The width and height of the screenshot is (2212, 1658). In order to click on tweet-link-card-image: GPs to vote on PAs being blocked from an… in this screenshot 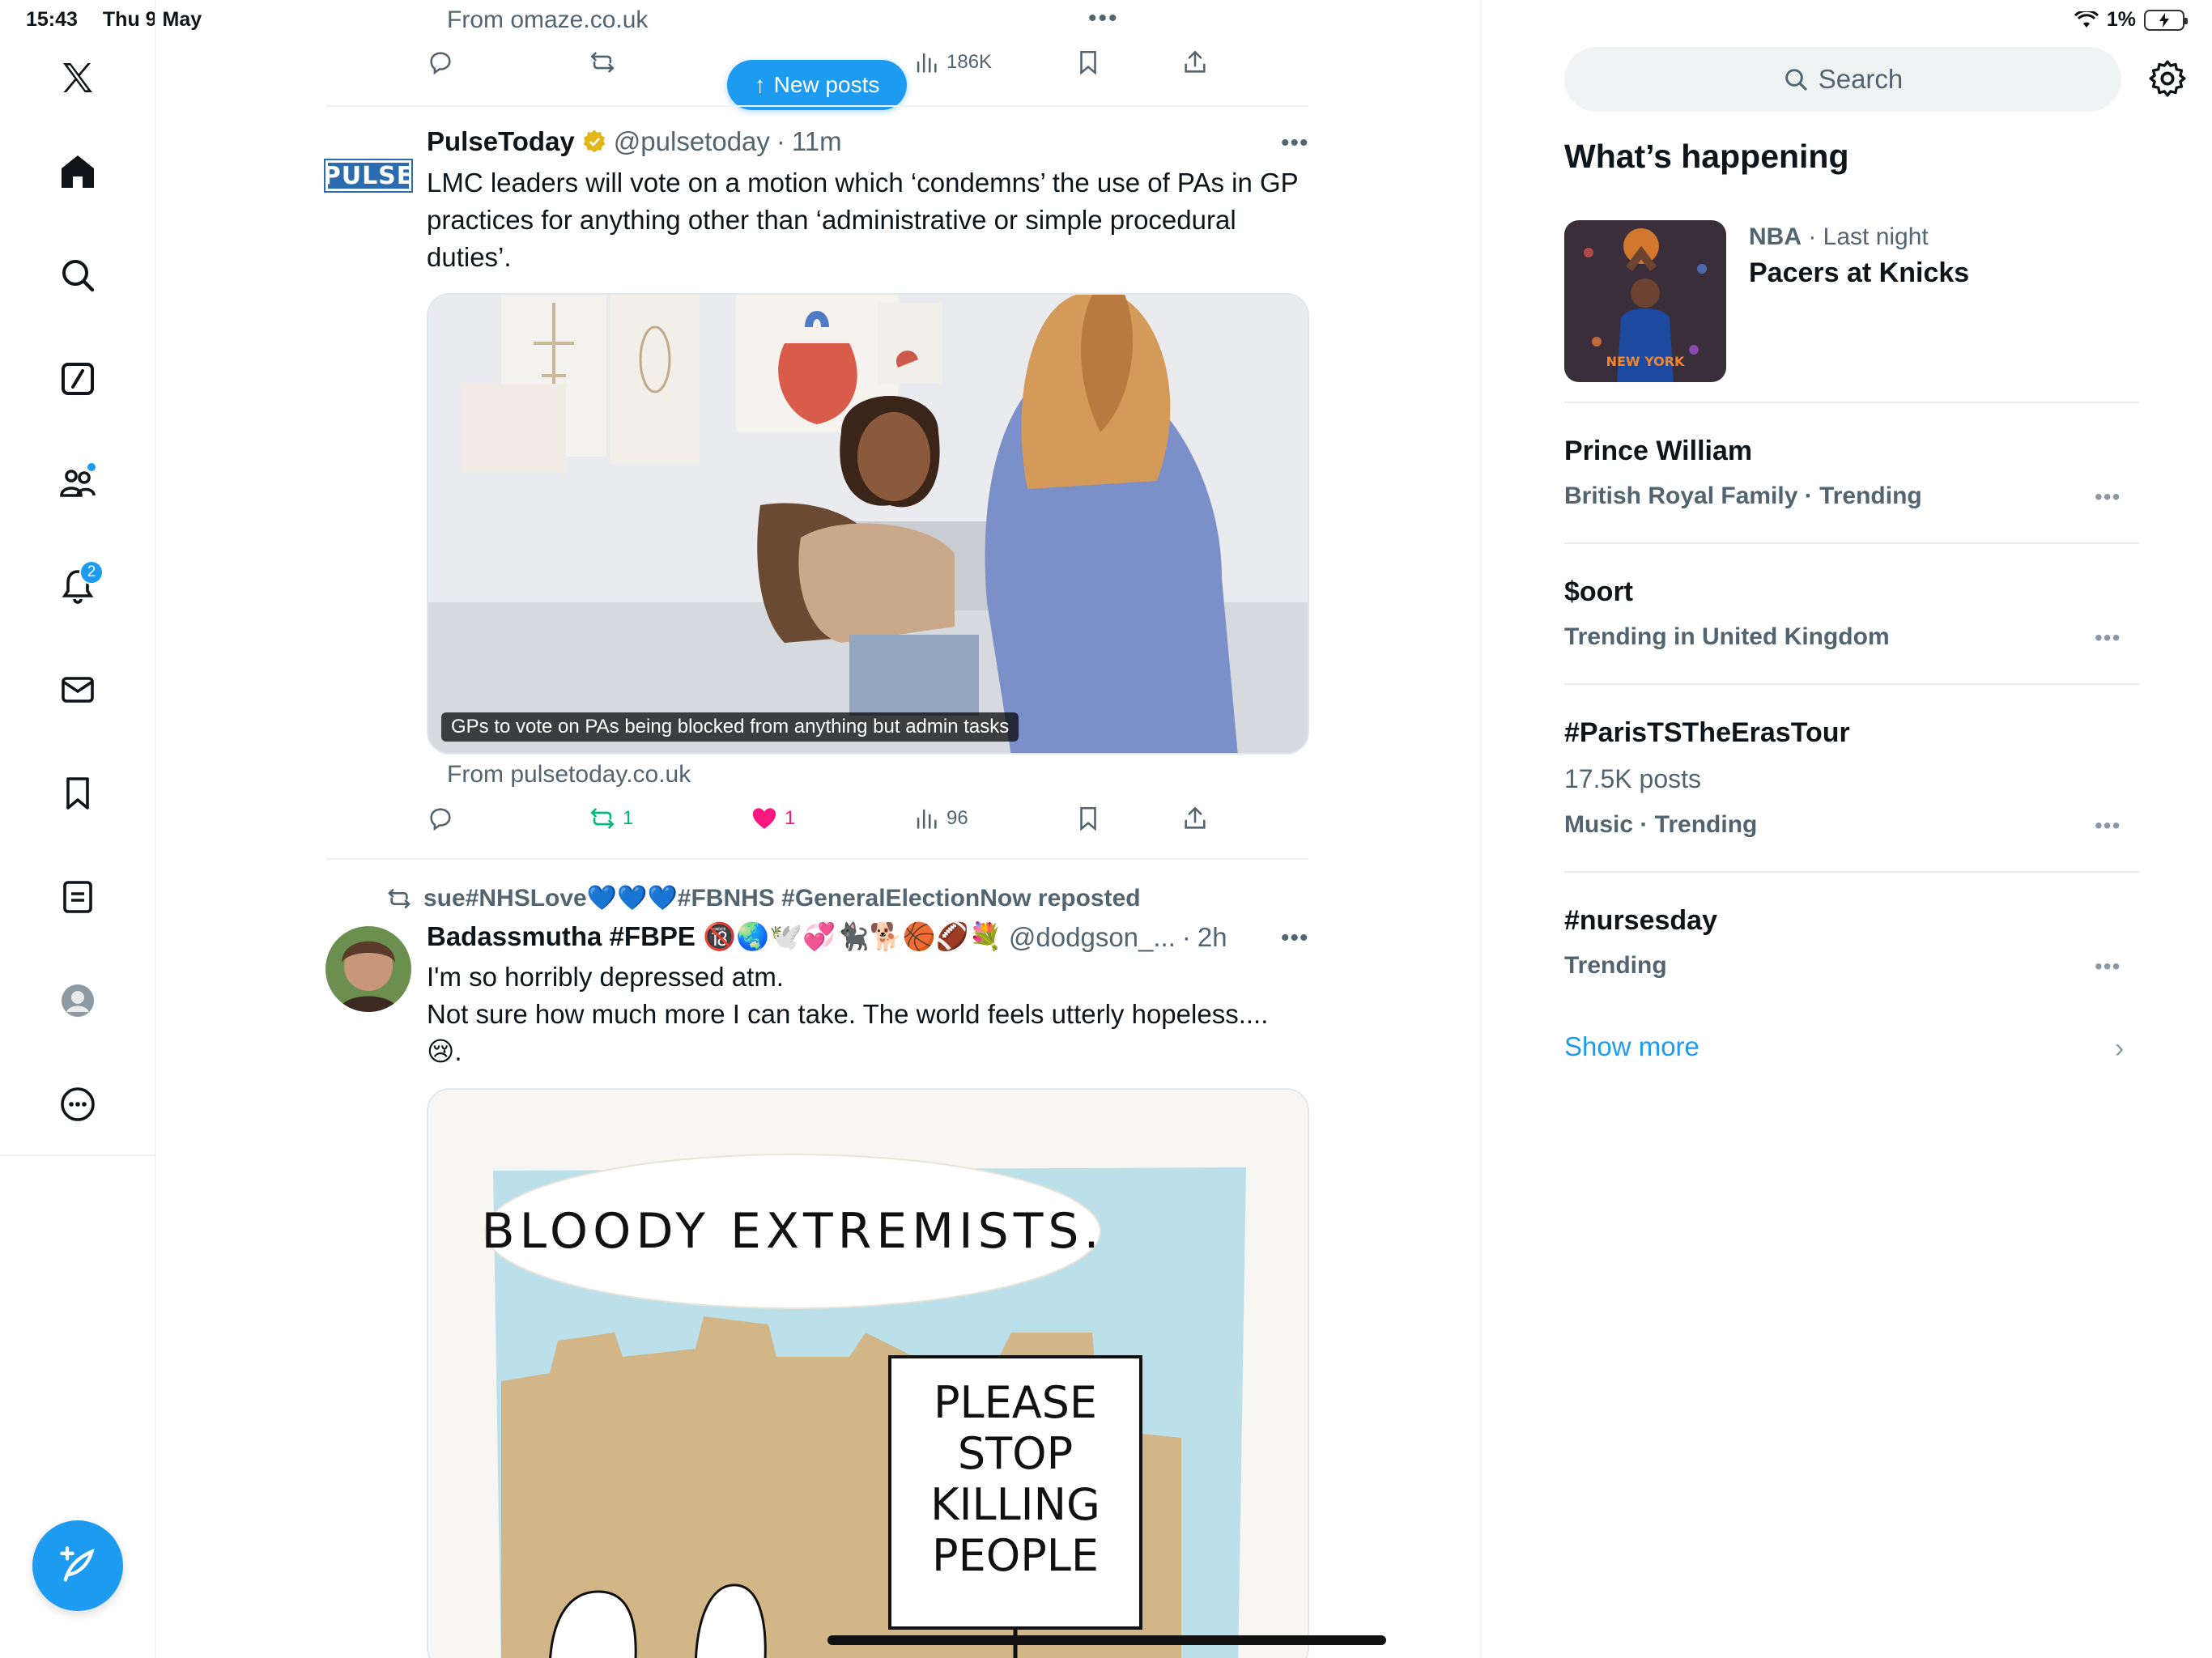, I will do `click(868, 524)`.